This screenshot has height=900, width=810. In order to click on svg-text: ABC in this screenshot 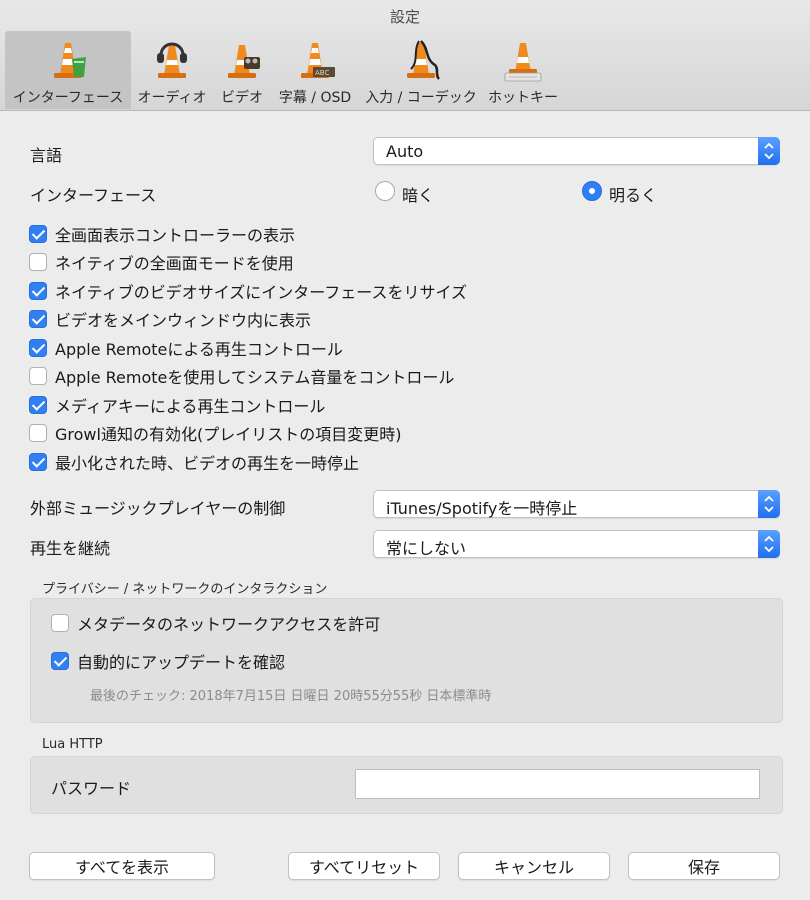, I will do `click(322, 73)`.